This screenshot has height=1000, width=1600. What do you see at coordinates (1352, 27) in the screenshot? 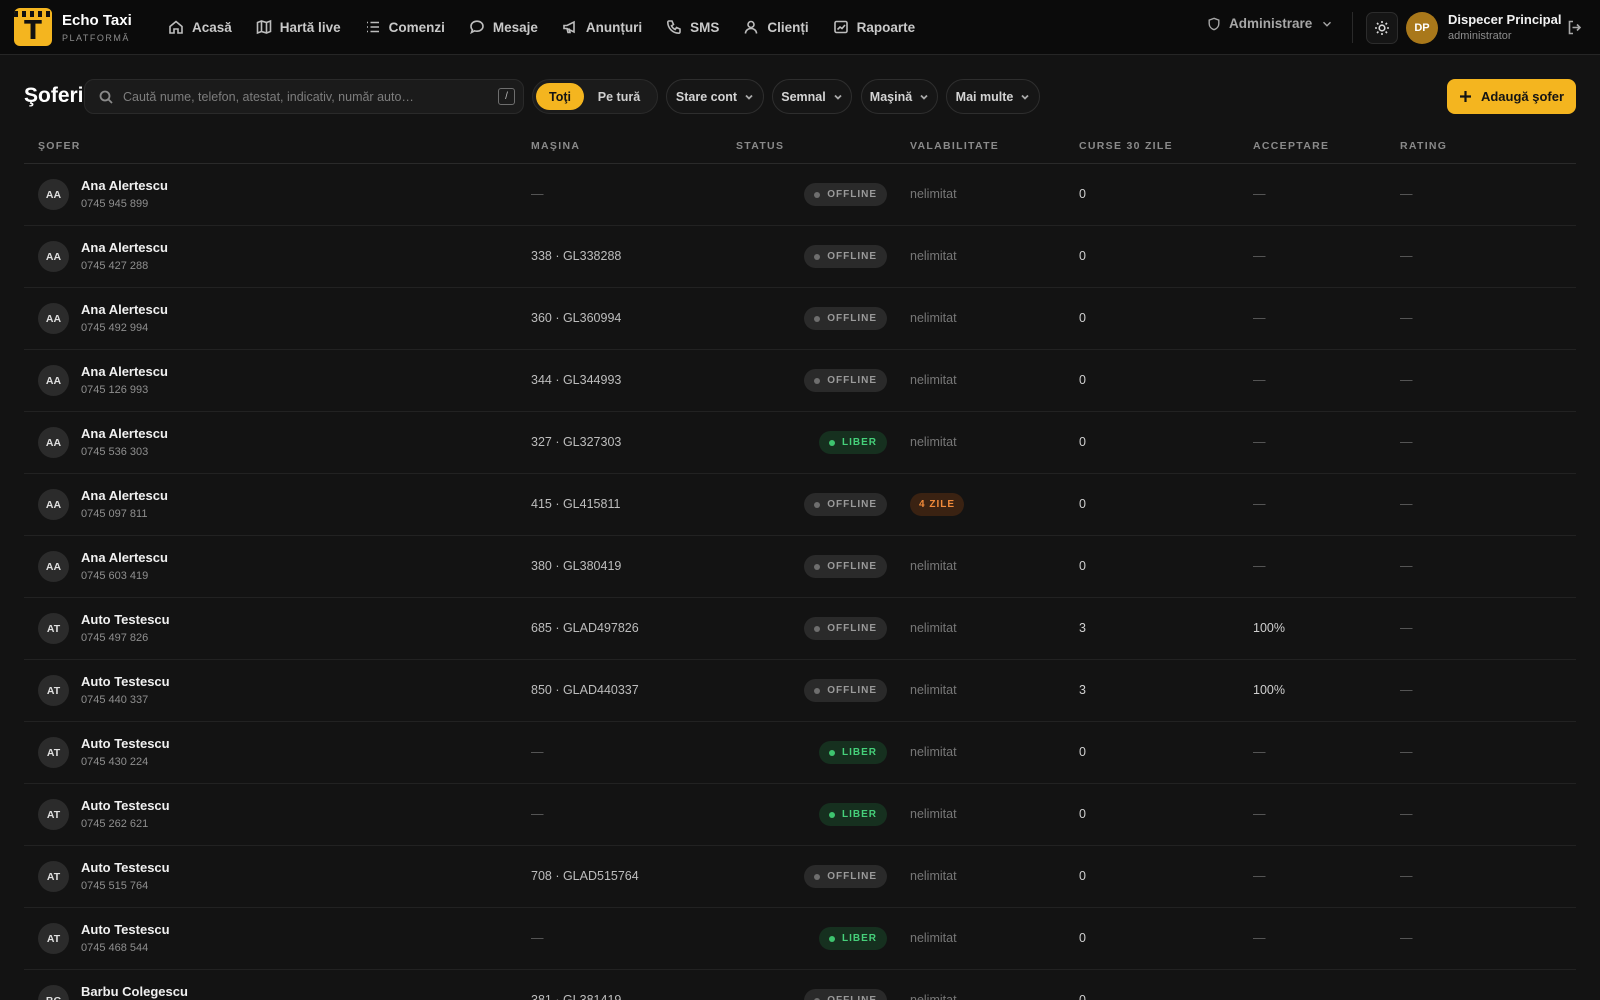
I see `divider` at bounding box center [1352, 27].